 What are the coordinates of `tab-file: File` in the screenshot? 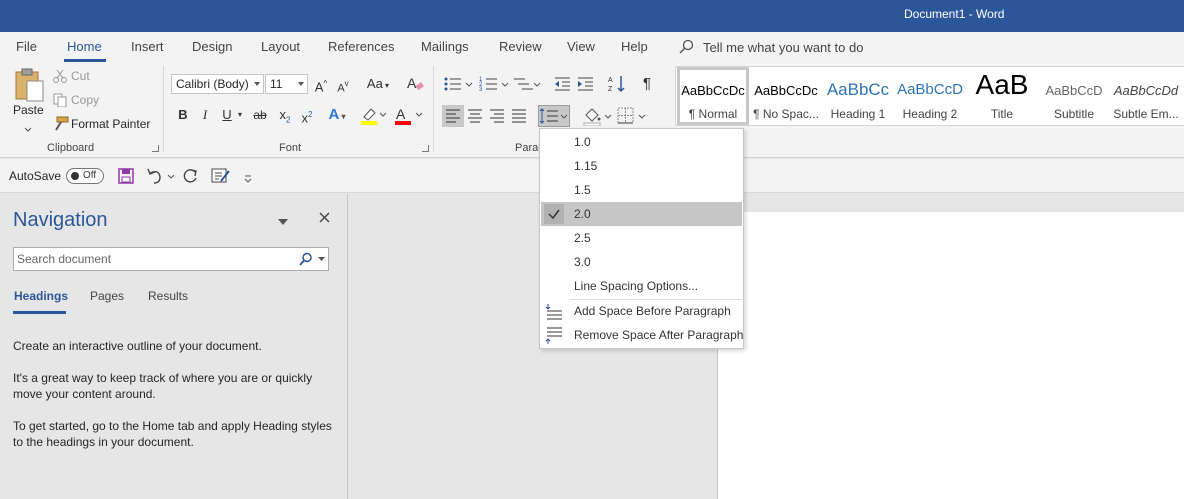 It's located at (26, 46).